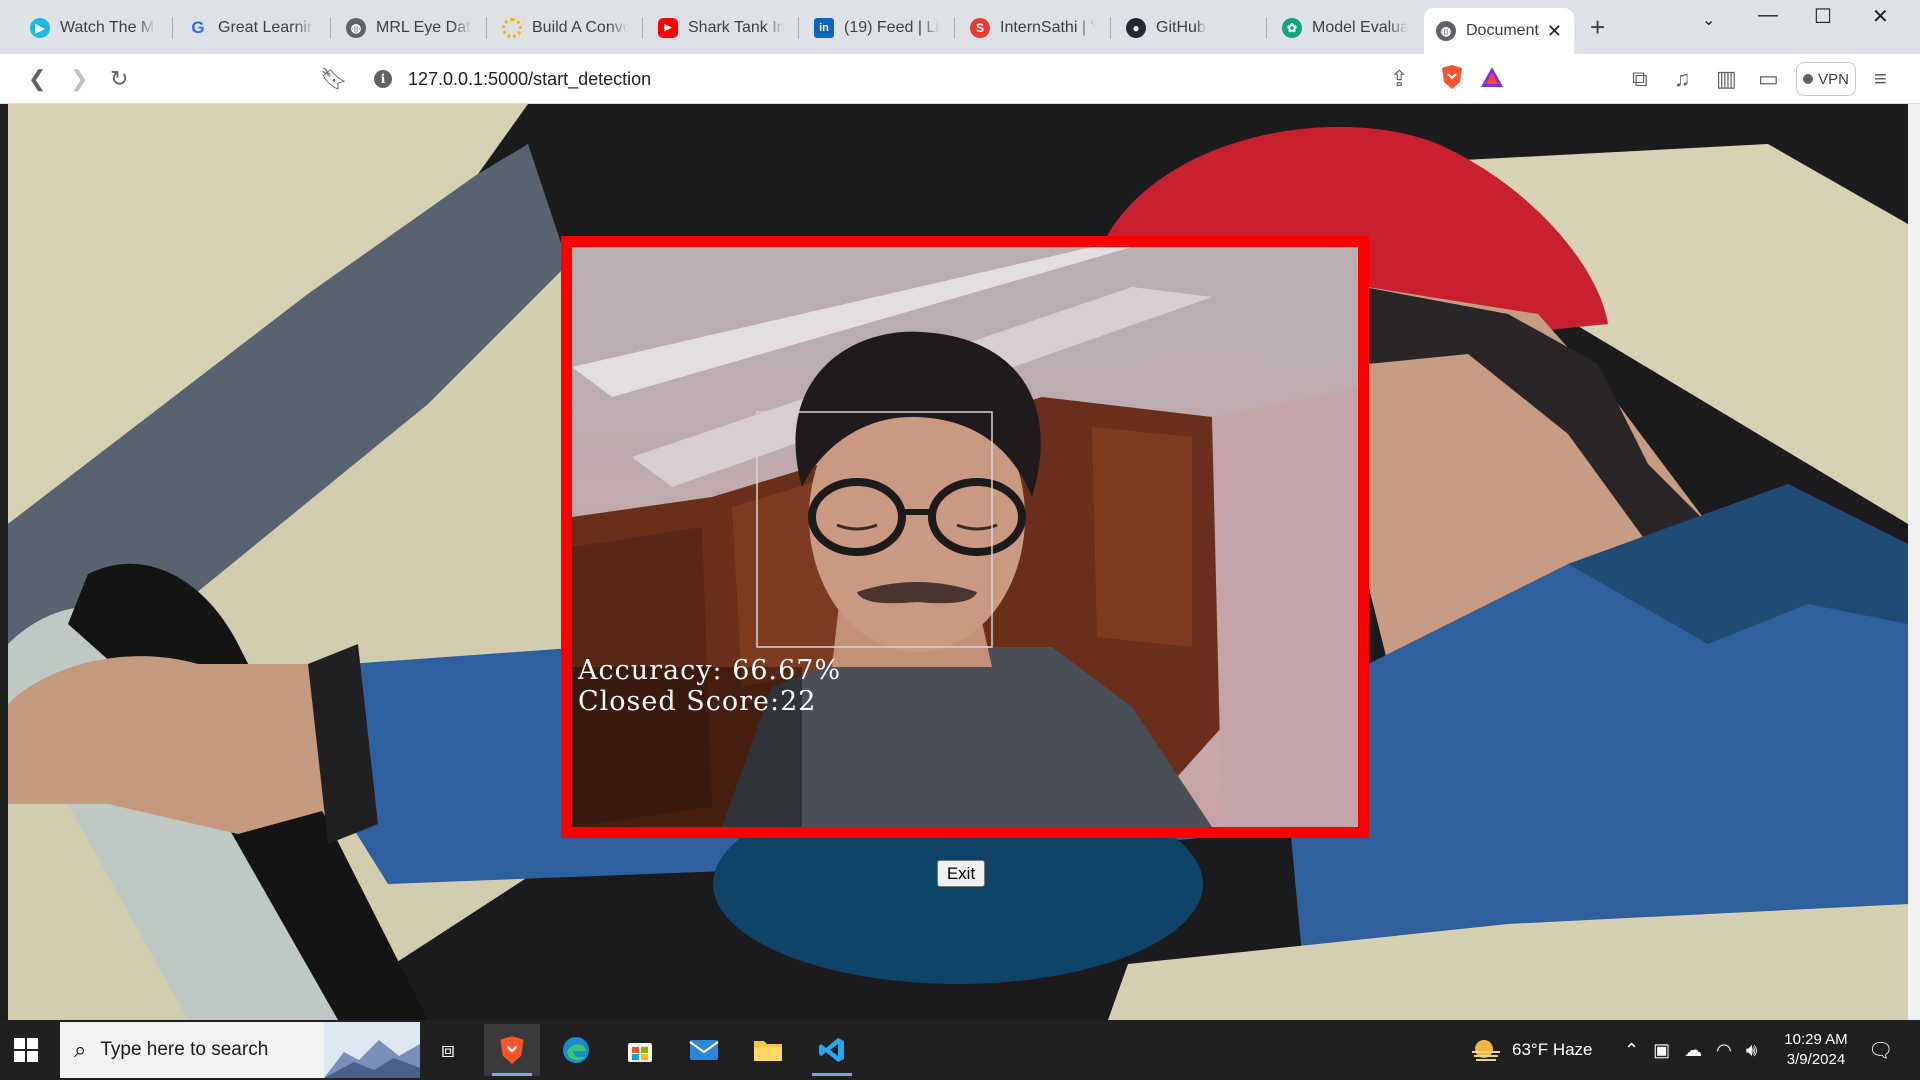 Image resolution: width=1920 pixels, height=1080 pixels. I want to click on url-text: 127.0.0.1:5000/start_detection, so click(529, 79).